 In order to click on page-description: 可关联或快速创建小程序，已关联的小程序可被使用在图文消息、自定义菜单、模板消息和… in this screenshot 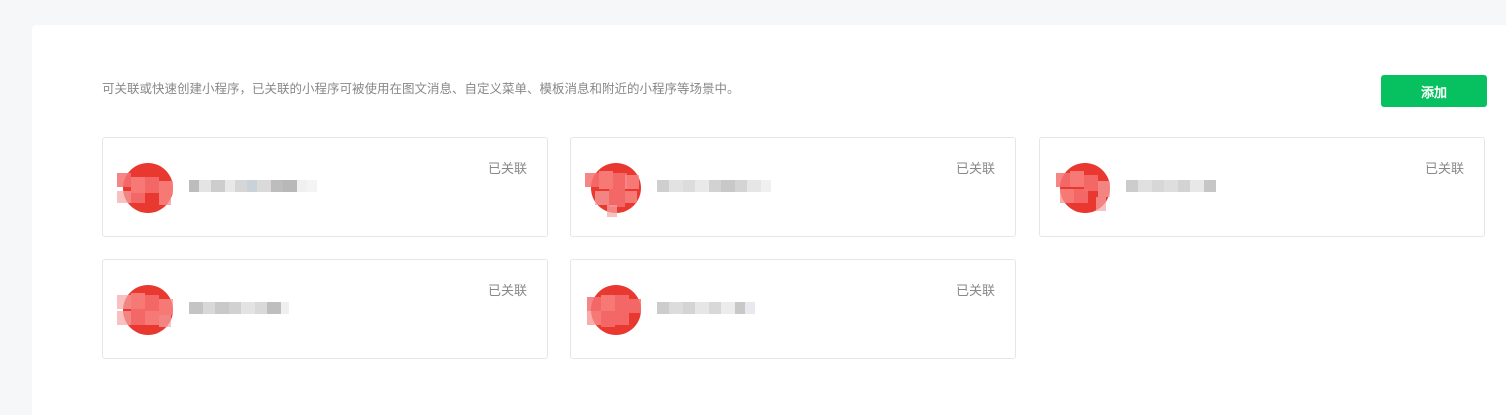, I will do `click(421, 88)`.